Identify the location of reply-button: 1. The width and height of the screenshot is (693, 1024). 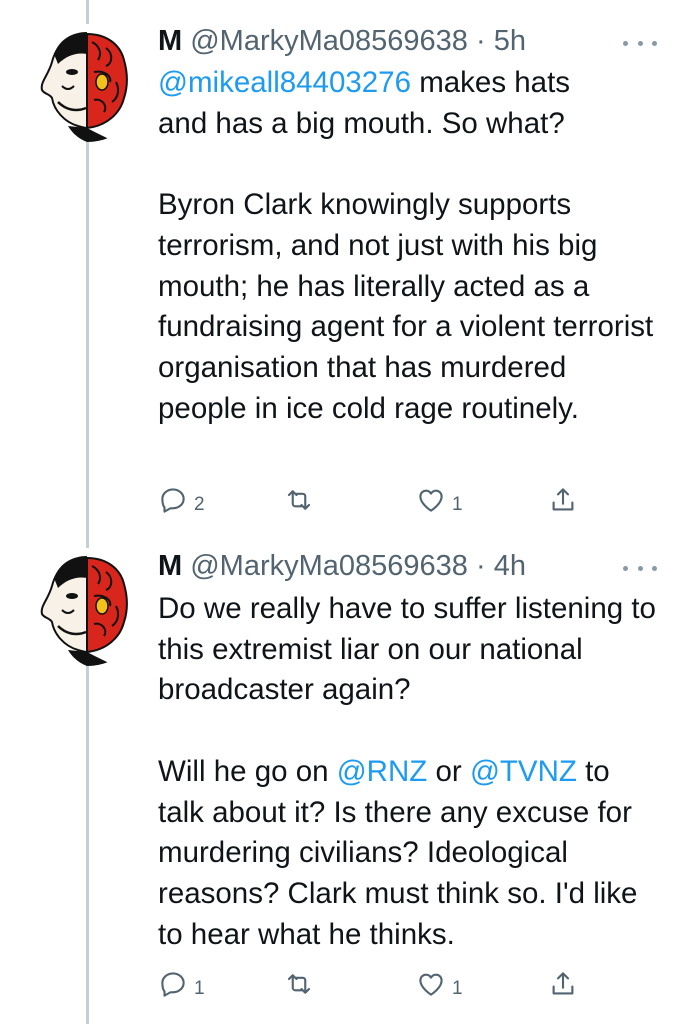
(181, 984).